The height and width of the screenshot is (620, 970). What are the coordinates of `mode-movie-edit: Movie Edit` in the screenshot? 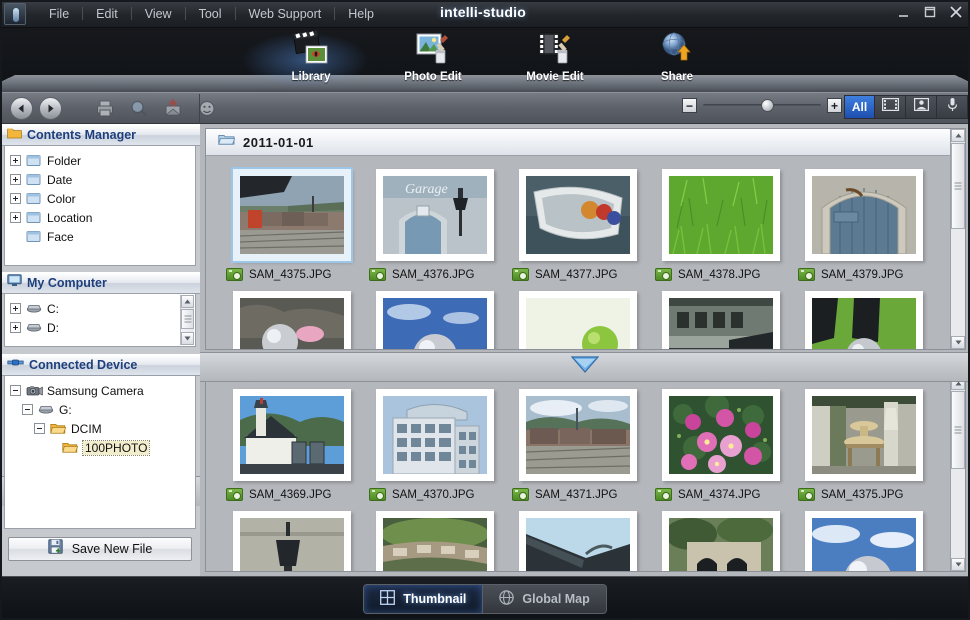 It's located at (555, 60).